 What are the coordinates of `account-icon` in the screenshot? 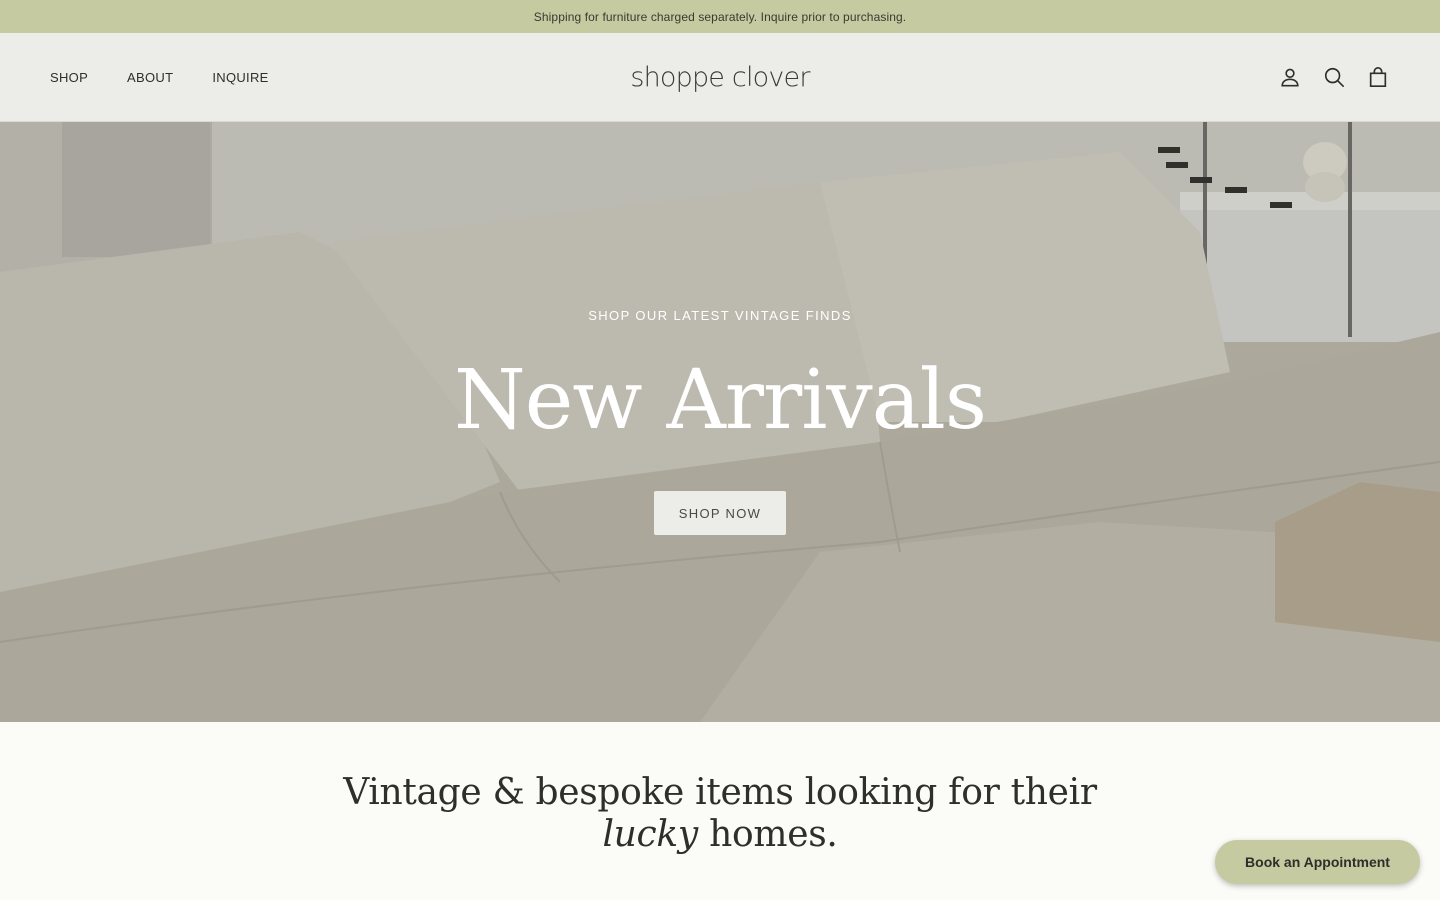 It's located at (1290, 77).